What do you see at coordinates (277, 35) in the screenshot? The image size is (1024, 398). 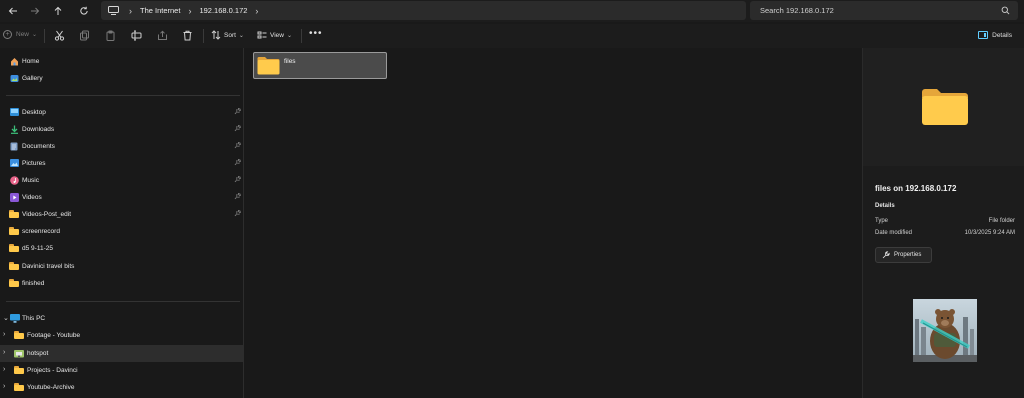 I see `view-label: View` at bounding box center [277, 35].